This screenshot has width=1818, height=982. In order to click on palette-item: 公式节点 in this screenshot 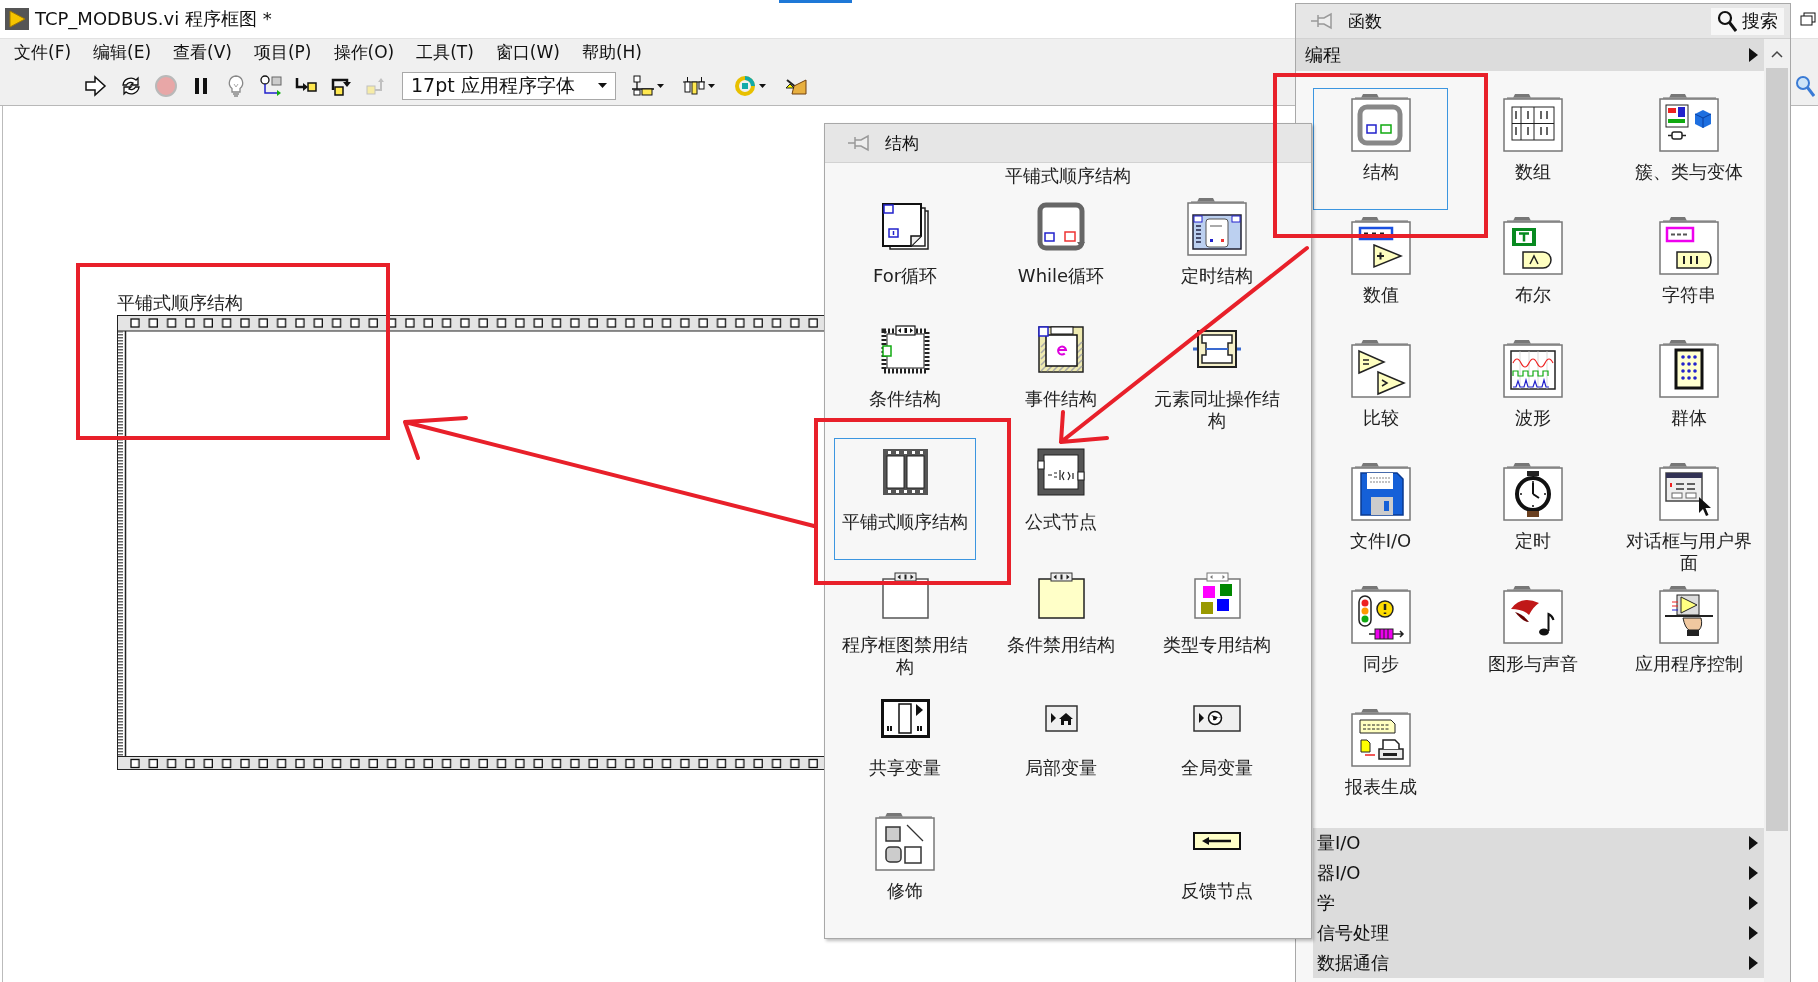, I will do `click(1061, 499)`.